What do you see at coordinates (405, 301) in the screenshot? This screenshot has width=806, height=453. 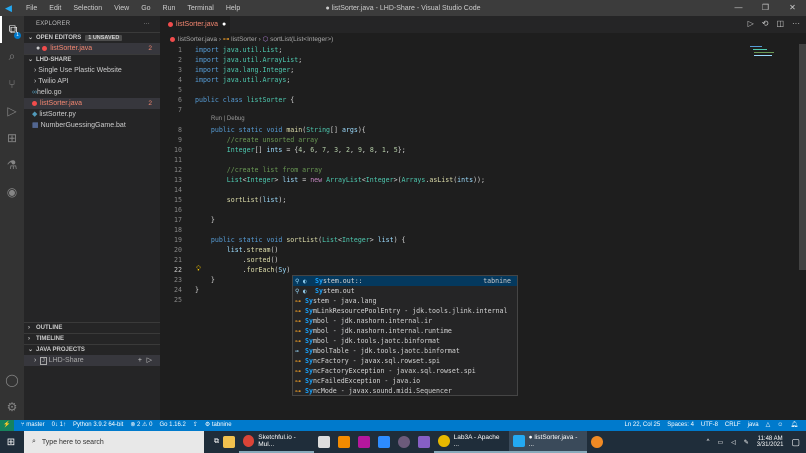 I see `suggestion-item: ⊶ System - java.lang` at bounding box center [405, 301].